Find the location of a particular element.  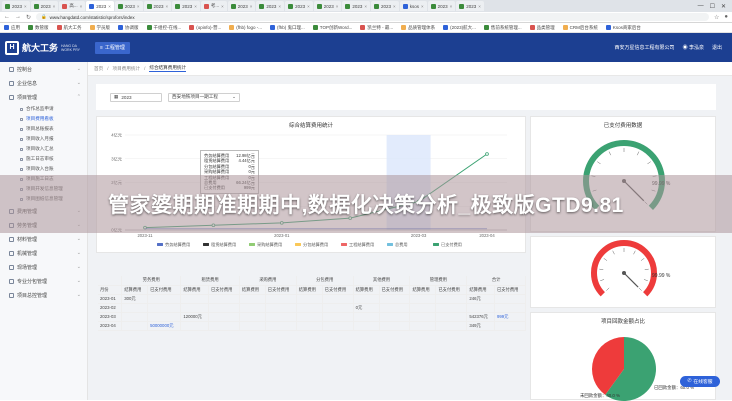

sidebar-subitem: 合作总监申请 is located at coordinates (43, 109).